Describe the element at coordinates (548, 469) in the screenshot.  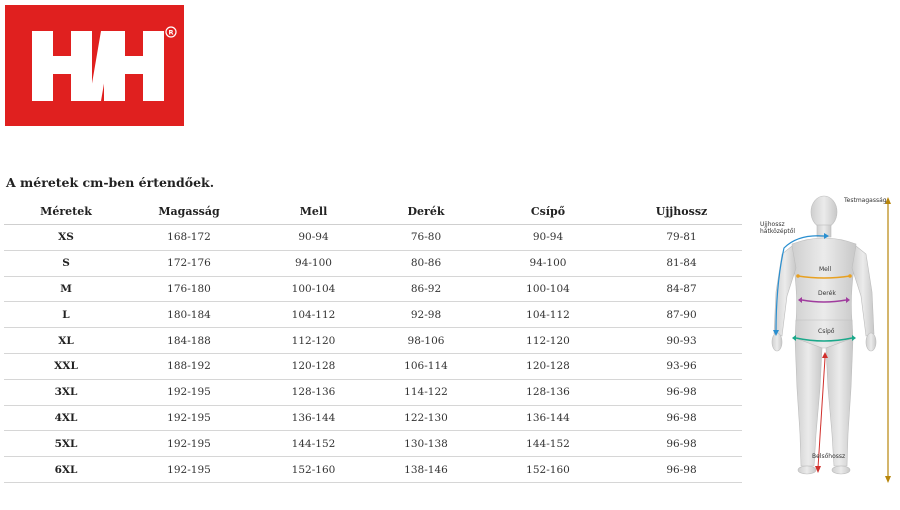
I see `hip-cell: 152-160` at that location.